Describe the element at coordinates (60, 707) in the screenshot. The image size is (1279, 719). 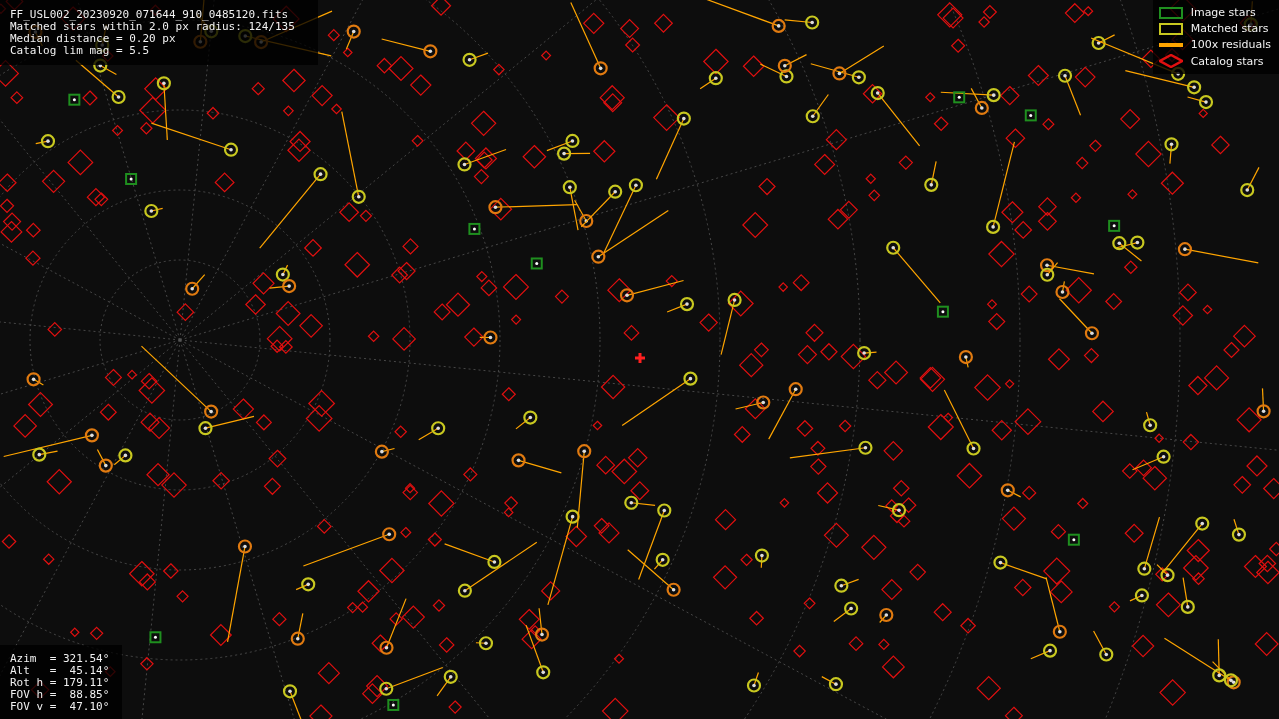
I see `pointing-text: FOV v = 47.10°` at that location.